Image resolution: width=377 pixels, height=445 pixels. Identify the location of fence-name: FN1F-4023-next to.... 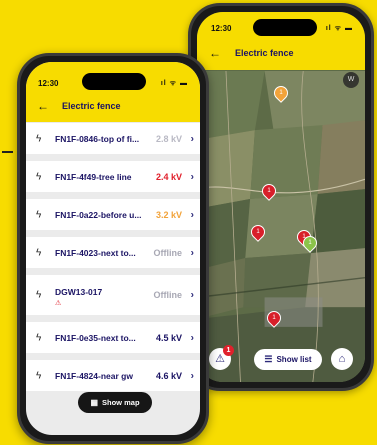
(95, 252).